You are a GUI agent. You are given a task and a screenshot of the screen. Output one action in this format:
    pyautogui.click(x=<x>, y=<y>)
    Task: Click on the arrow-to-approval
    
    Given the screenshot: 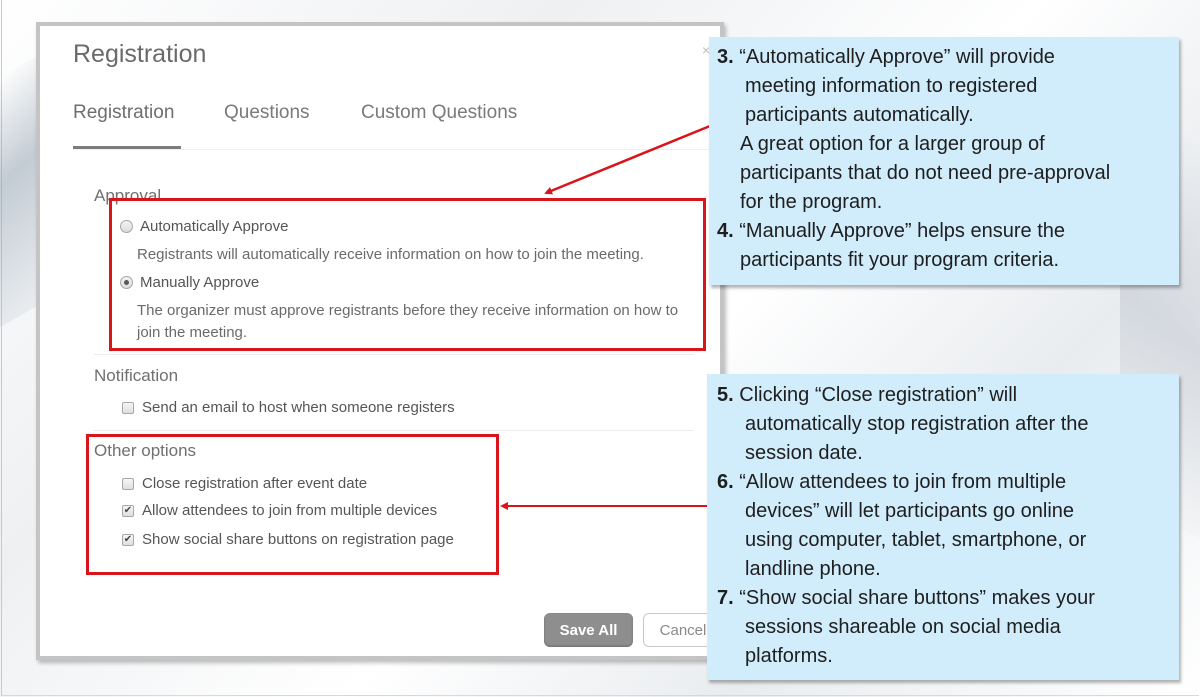 What is the action you would take?
    pyautogui.click(x=627, y=159)
    